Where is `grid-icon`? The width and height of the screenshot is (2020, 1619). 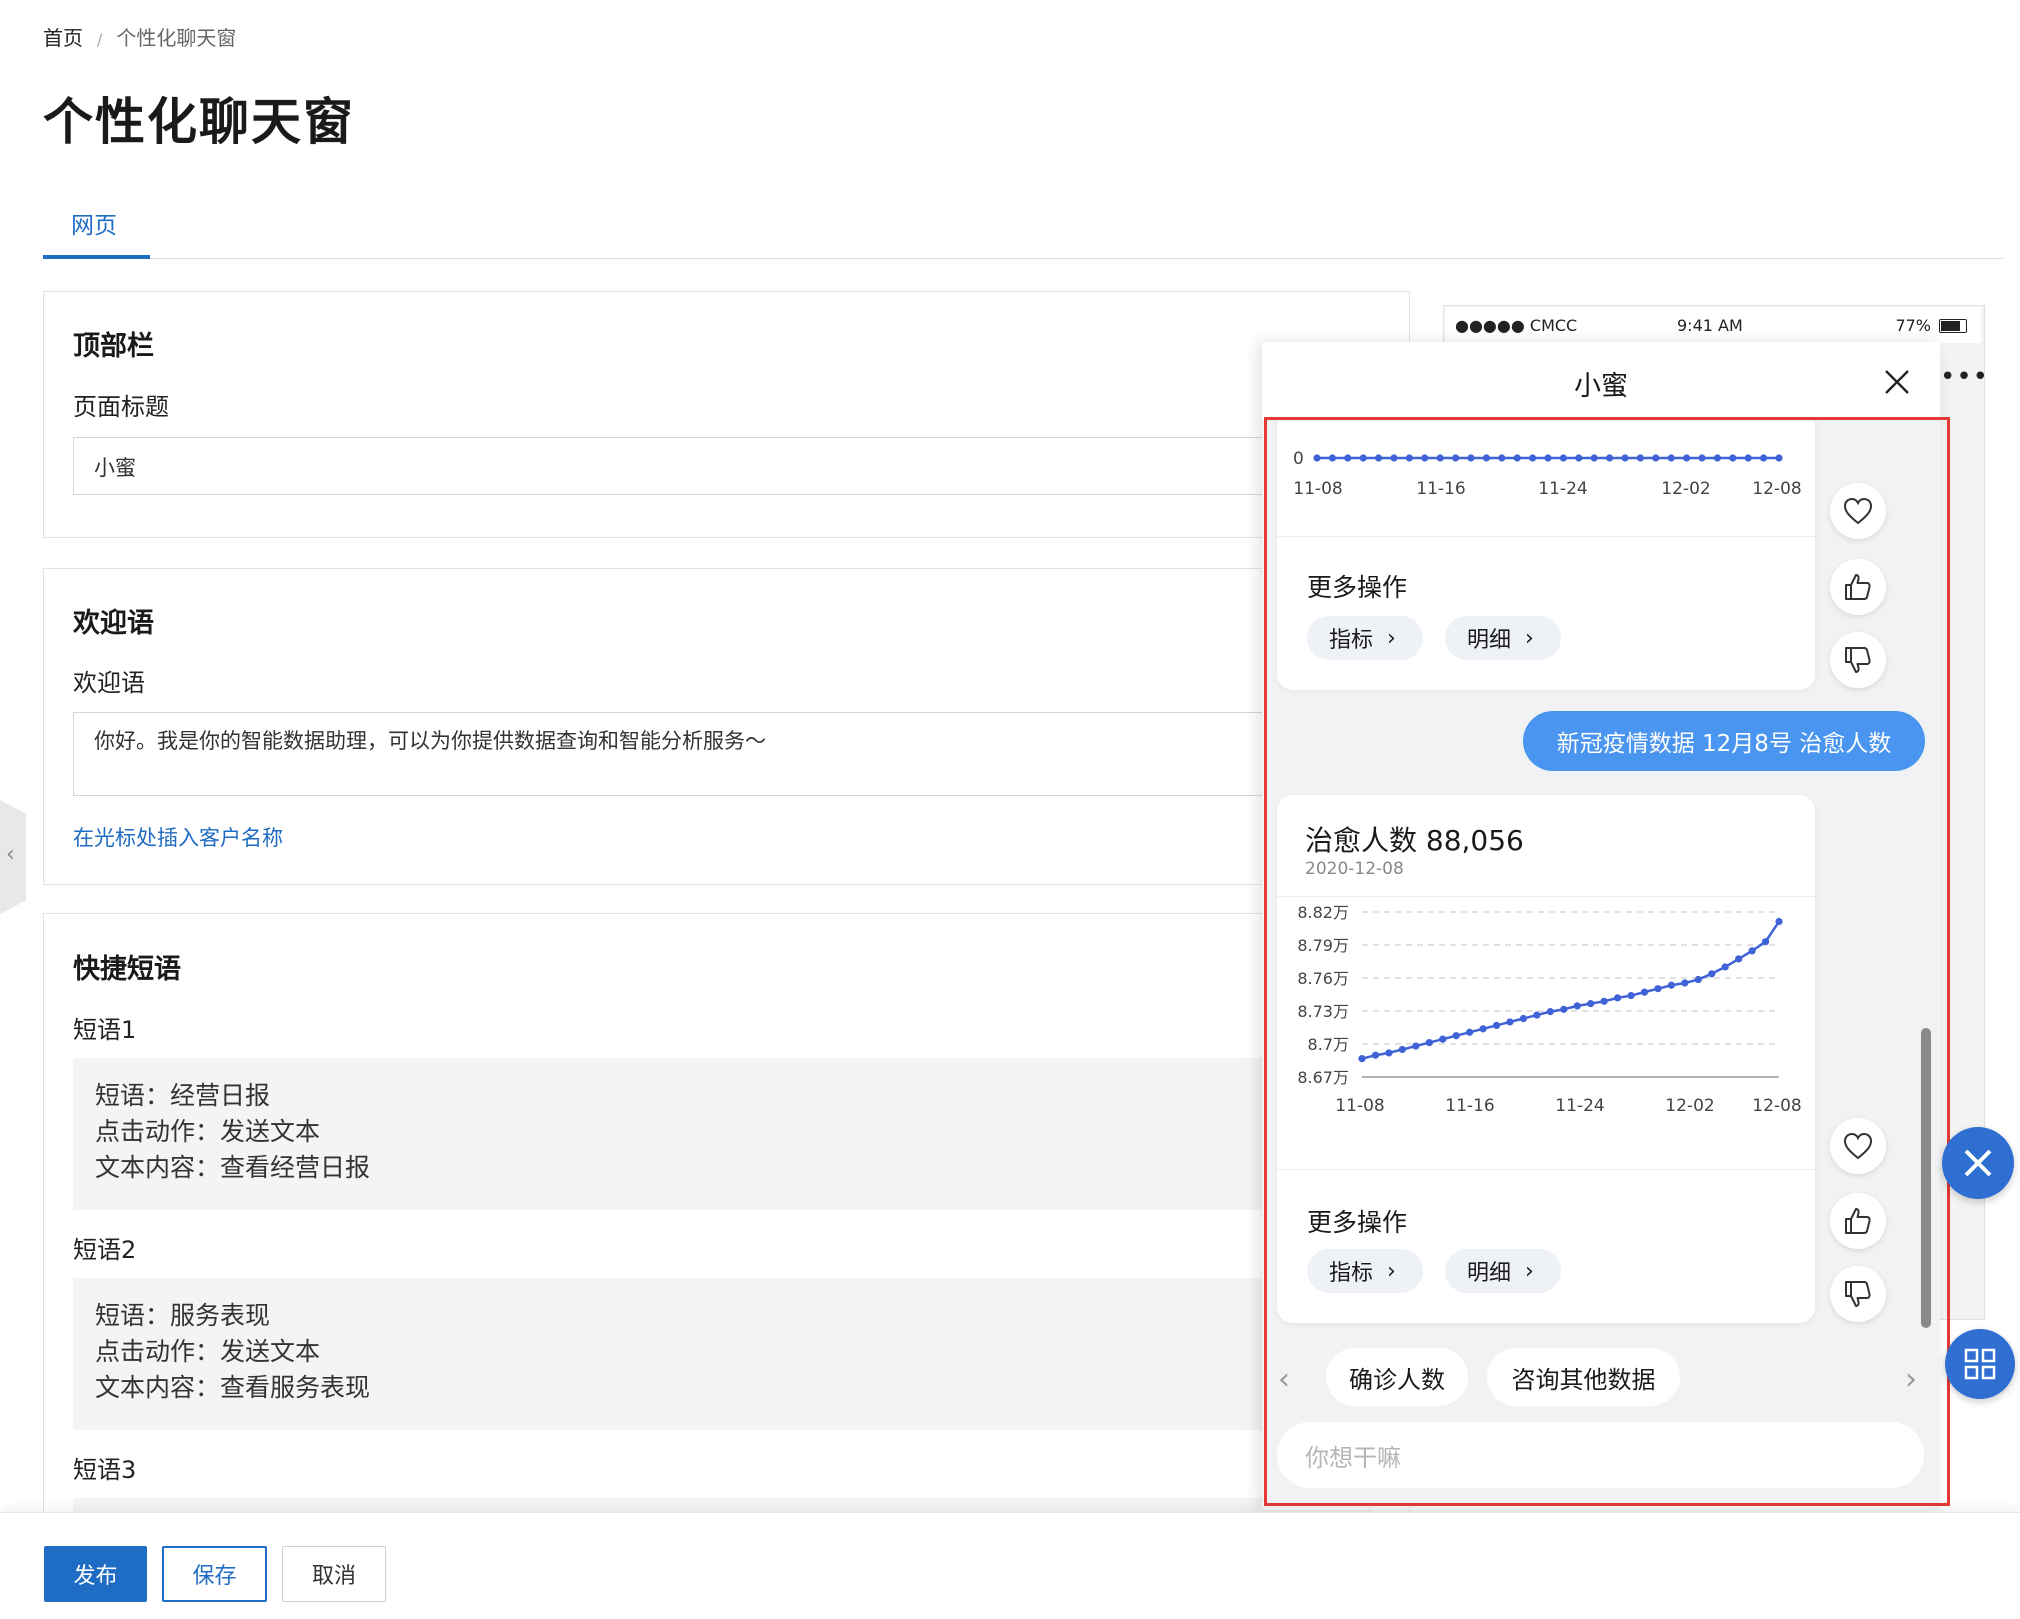
grid-icon is located at coordinates (1980, 1364).